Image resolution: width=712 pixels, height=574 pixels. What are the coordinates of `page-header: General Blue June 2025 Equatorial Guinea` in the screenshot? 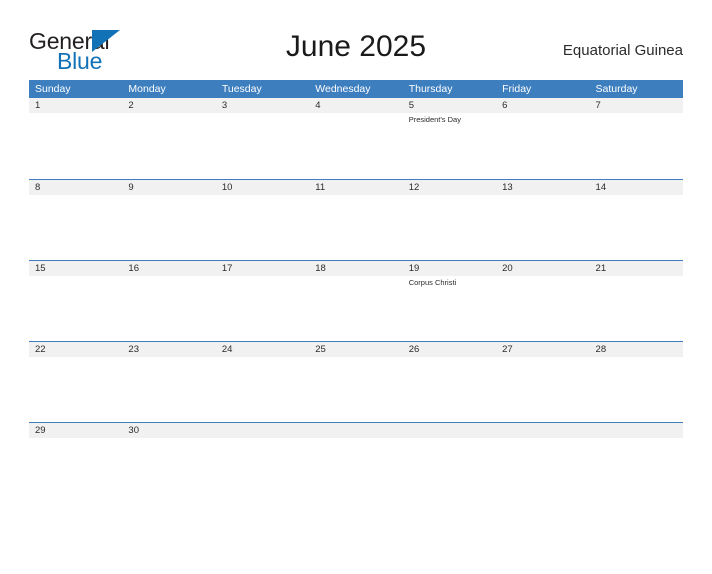 It's located at (356, 50).